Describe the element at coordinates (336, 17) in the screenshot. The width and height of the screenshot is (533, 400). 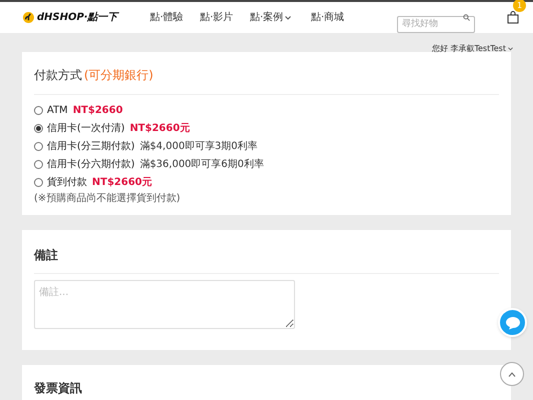
I see `nav-link: 點·商城` at that location.